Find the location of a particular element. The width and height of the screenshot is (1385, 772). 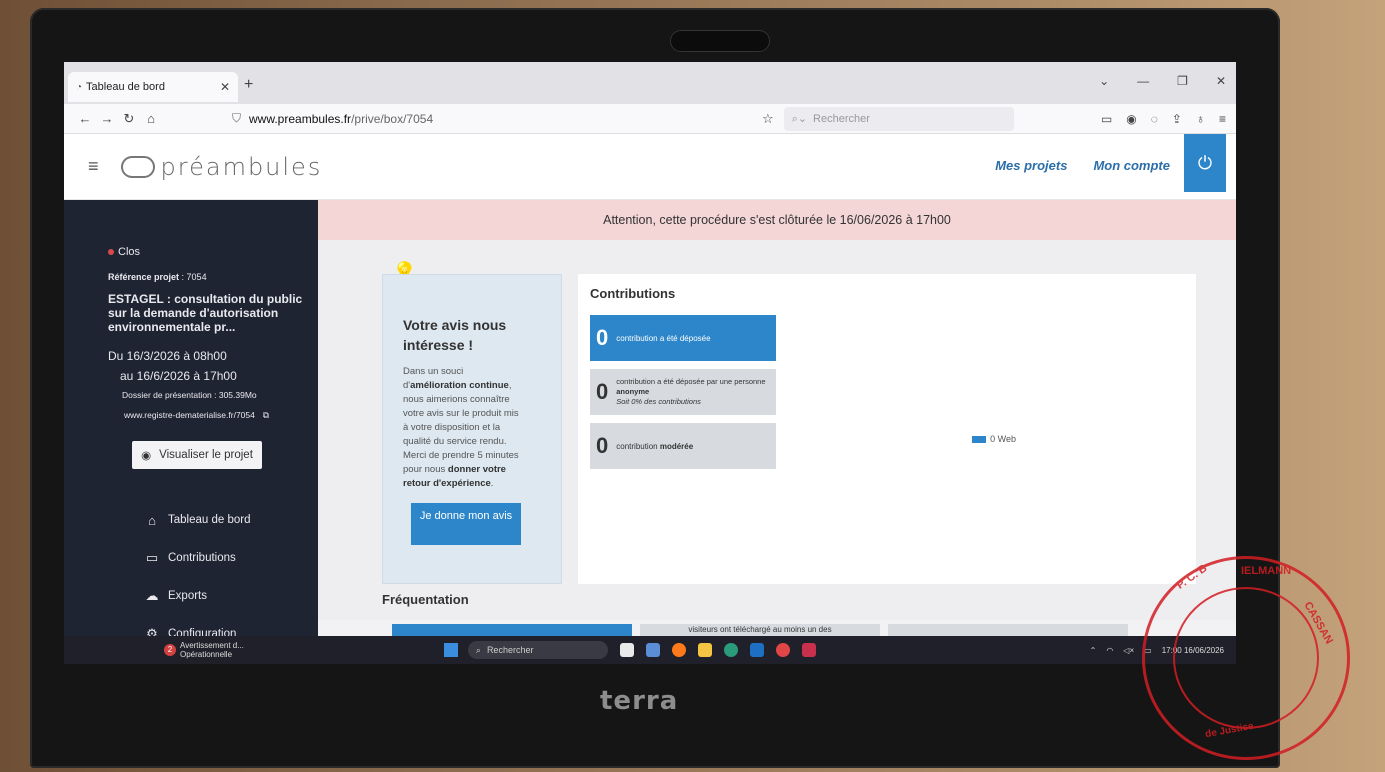

date-end: au 16/6/2026 à 17h00 is located at coordinates (178, 376).